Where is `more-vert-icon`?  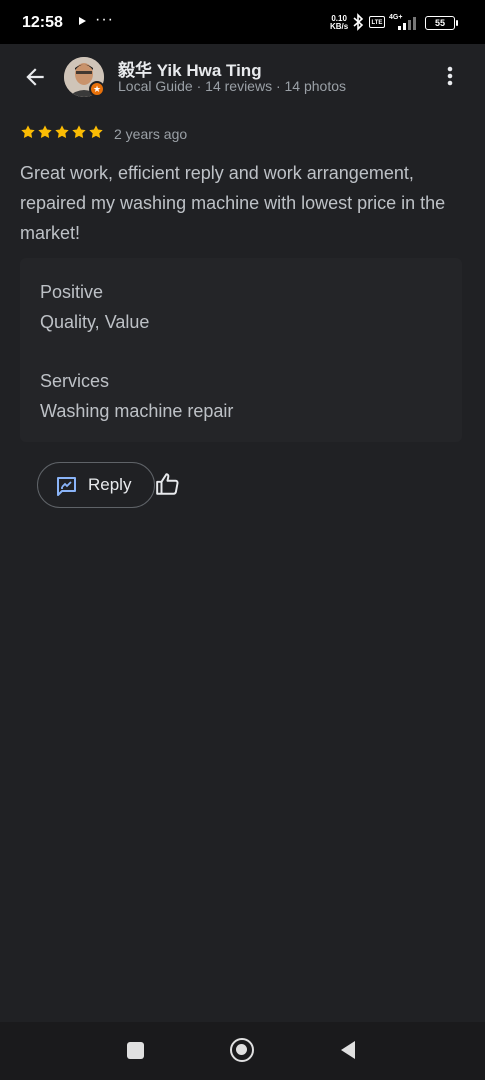
more-vert-icon is located at coordinates (450, 76).